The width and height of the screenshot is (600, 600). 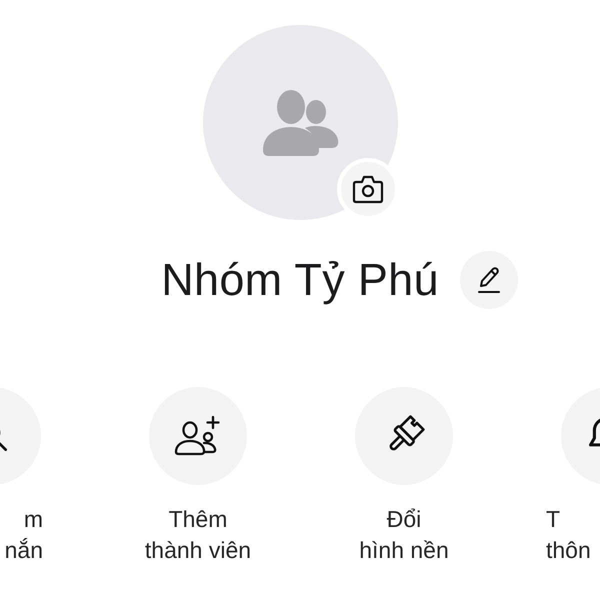 What do you see at coordinates (489, 280) in the screenshot?
I see `pencil-icon` at bounding box center [489, 280].